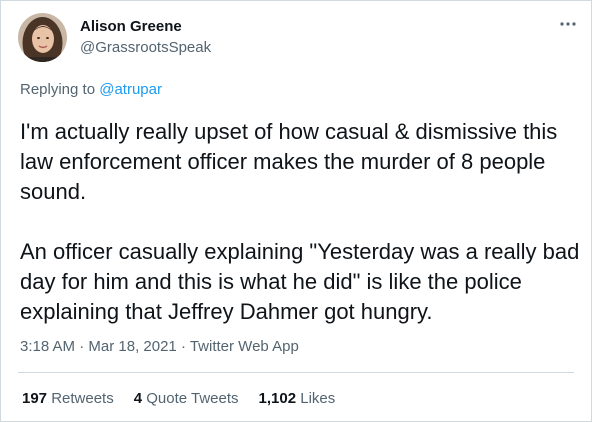  What do you see at coordinates (190, 398) in the screenshot?
I see `quote-tweets-label: Quote Tweets` at bounding box center [190, 398].